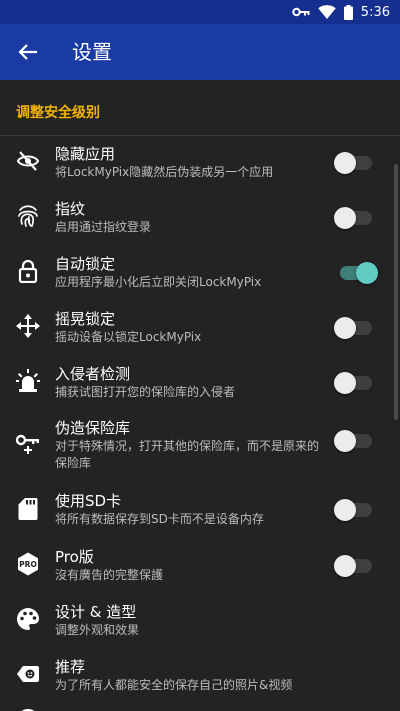  I want to click on section-header: 调整安全级别, so click(58, 113).